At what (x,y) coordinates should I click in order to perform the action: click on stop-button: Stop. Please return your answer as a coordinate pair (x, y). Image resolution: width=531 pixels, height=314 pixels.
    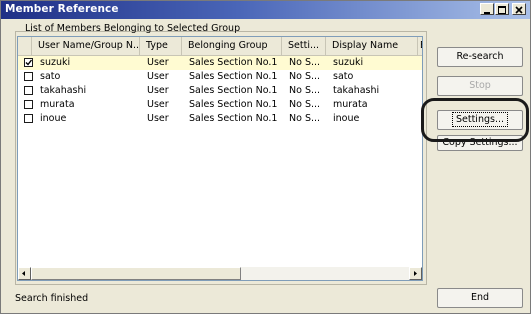
    Looking at the image, I should click on (480, 86).